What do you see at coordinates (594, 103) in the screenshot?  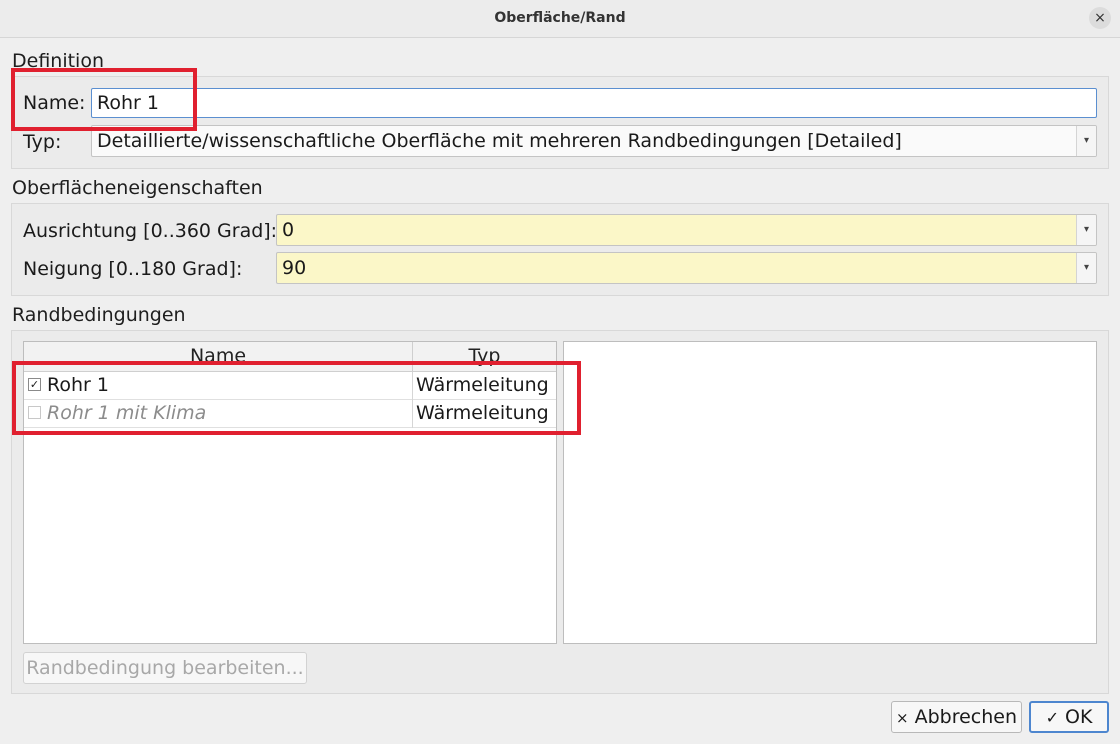 I see `name-input: Rohr 1` at bounding box center [594, 103].